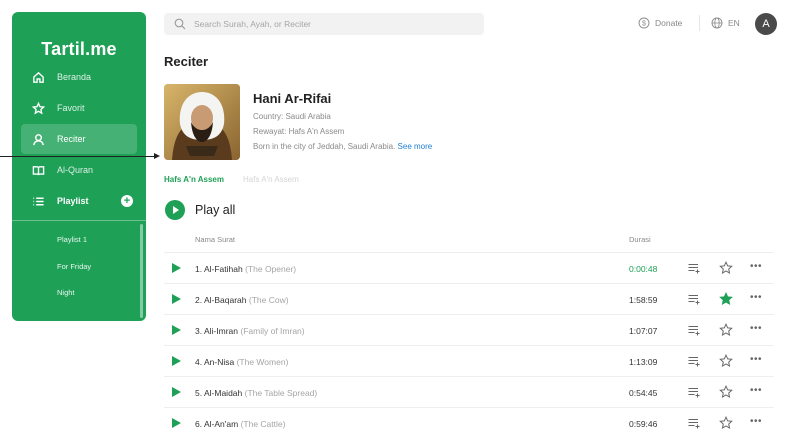  What do you see at coordinates (334, 24) in the screenshot?
I see `search-input` at bounding box center [334, 24].